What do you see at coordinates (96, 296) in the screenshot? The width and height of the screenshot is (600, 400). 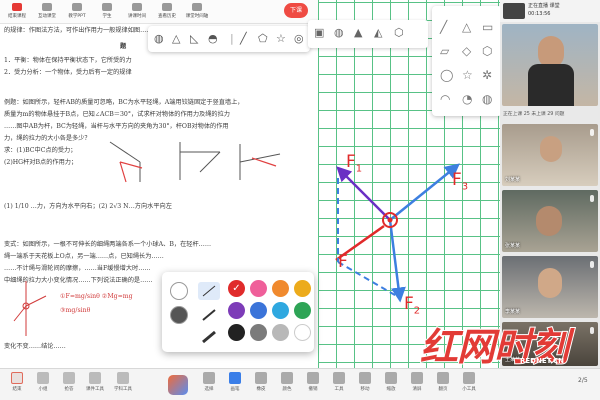 I see `handwritten-note: ①F=mg/sinθ ②Mg=mg` at bounding box center [96, 296].